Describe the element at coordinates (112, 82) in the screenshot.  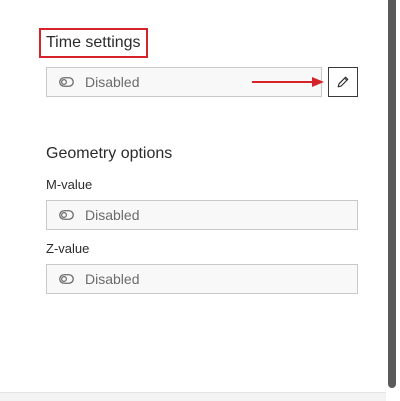
I see `time-settings-value: Disabled` at that location.